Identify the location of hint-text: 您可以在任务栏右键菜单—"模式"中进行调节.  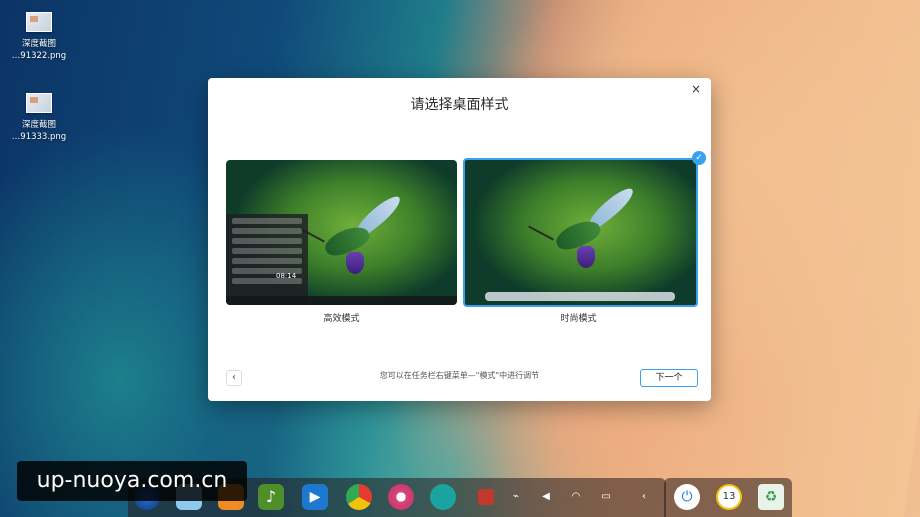
(459, 375).